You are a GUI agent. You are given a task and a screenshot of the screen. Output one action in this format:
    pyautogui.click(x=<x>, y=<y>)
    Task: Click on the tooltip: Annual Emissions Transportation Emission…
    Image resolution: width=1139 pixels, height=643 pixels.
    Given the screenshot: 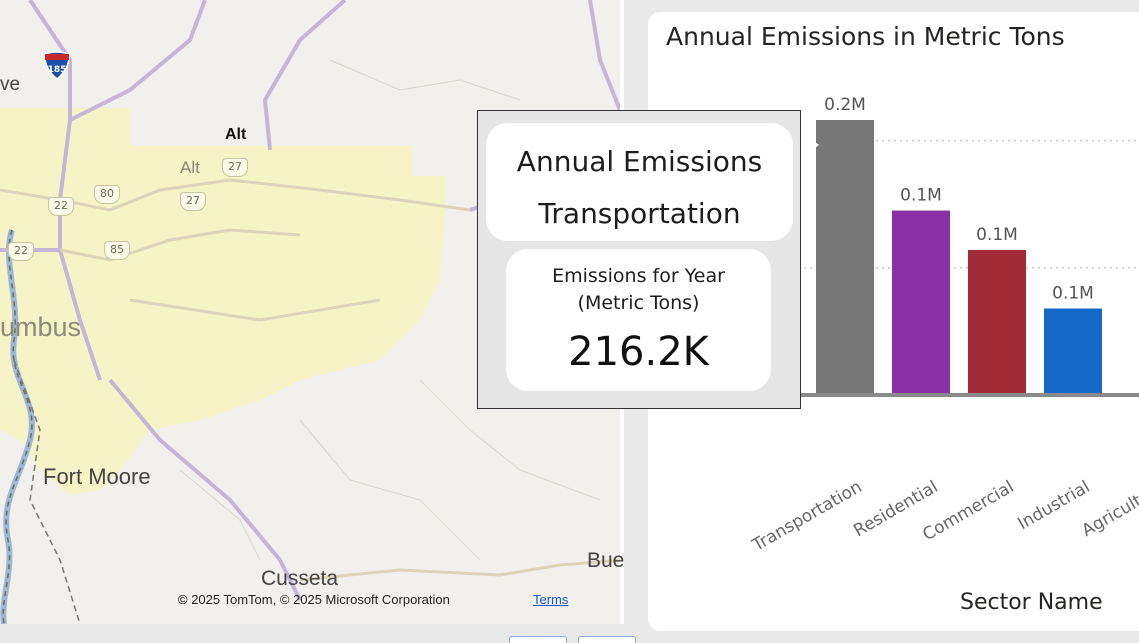 What is the action you would take?
    pyautogui.click(x=639, y=259)
    